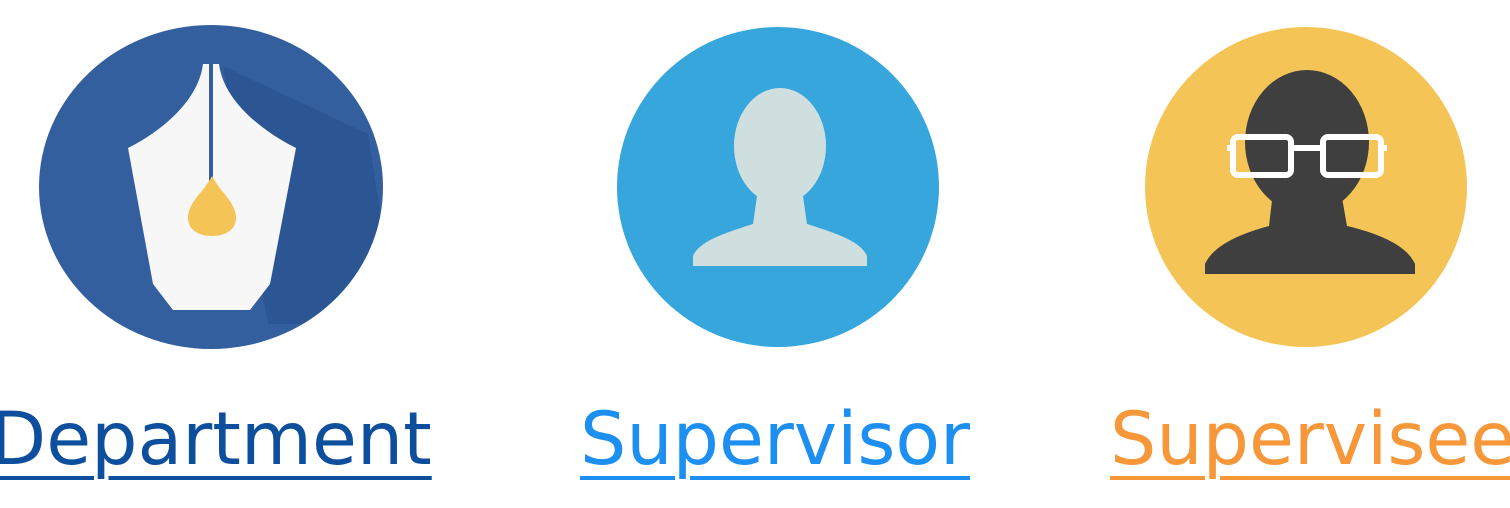 Image resolution: width=1510 pixels, height=508 pixels. Describe the element at coordinates (1318, 187) in the screenshot. I see `user-glasses-icon` at that location.